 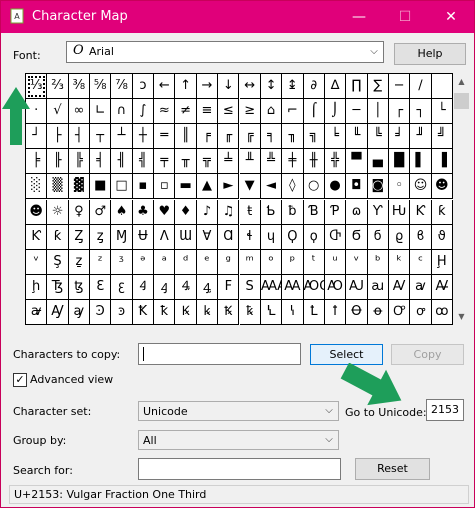 What do you see at coordinates (346, 354) in the screenshot?
I see `select-button: Select` at bounding box center [346, 354].